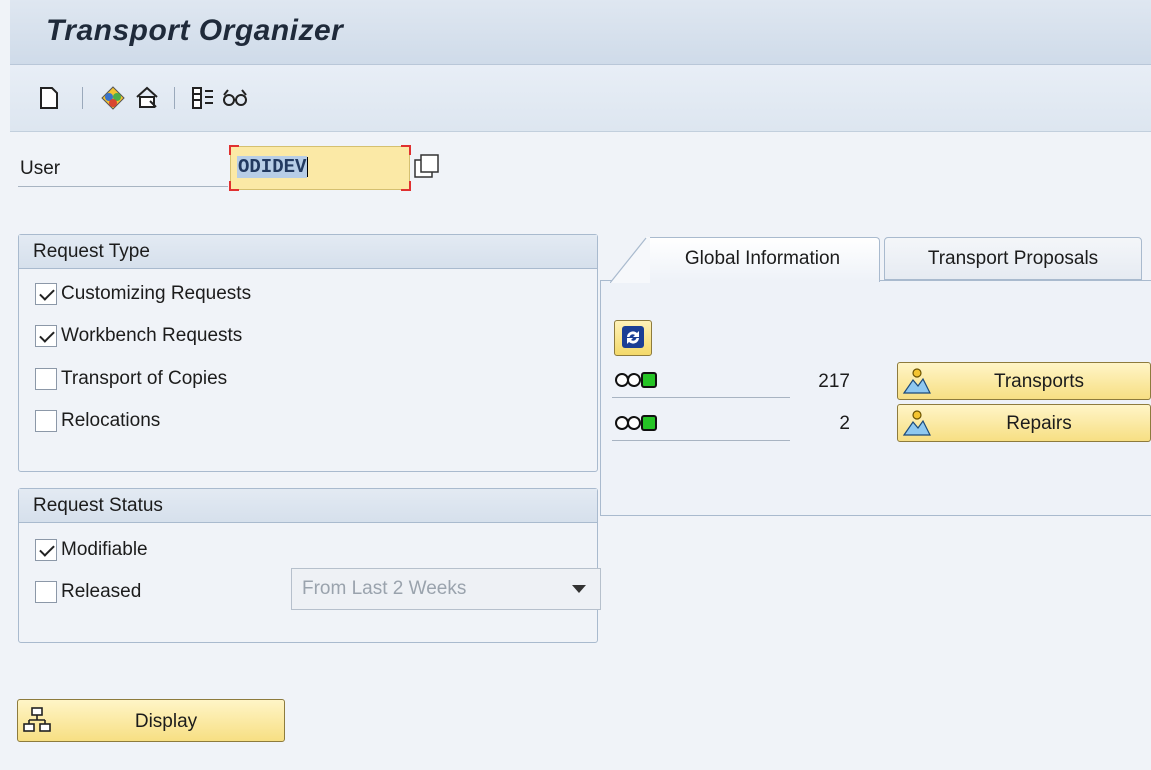  I want to click on transport-of-copies-checkbox: Transport of Copies, so click(131, 379).